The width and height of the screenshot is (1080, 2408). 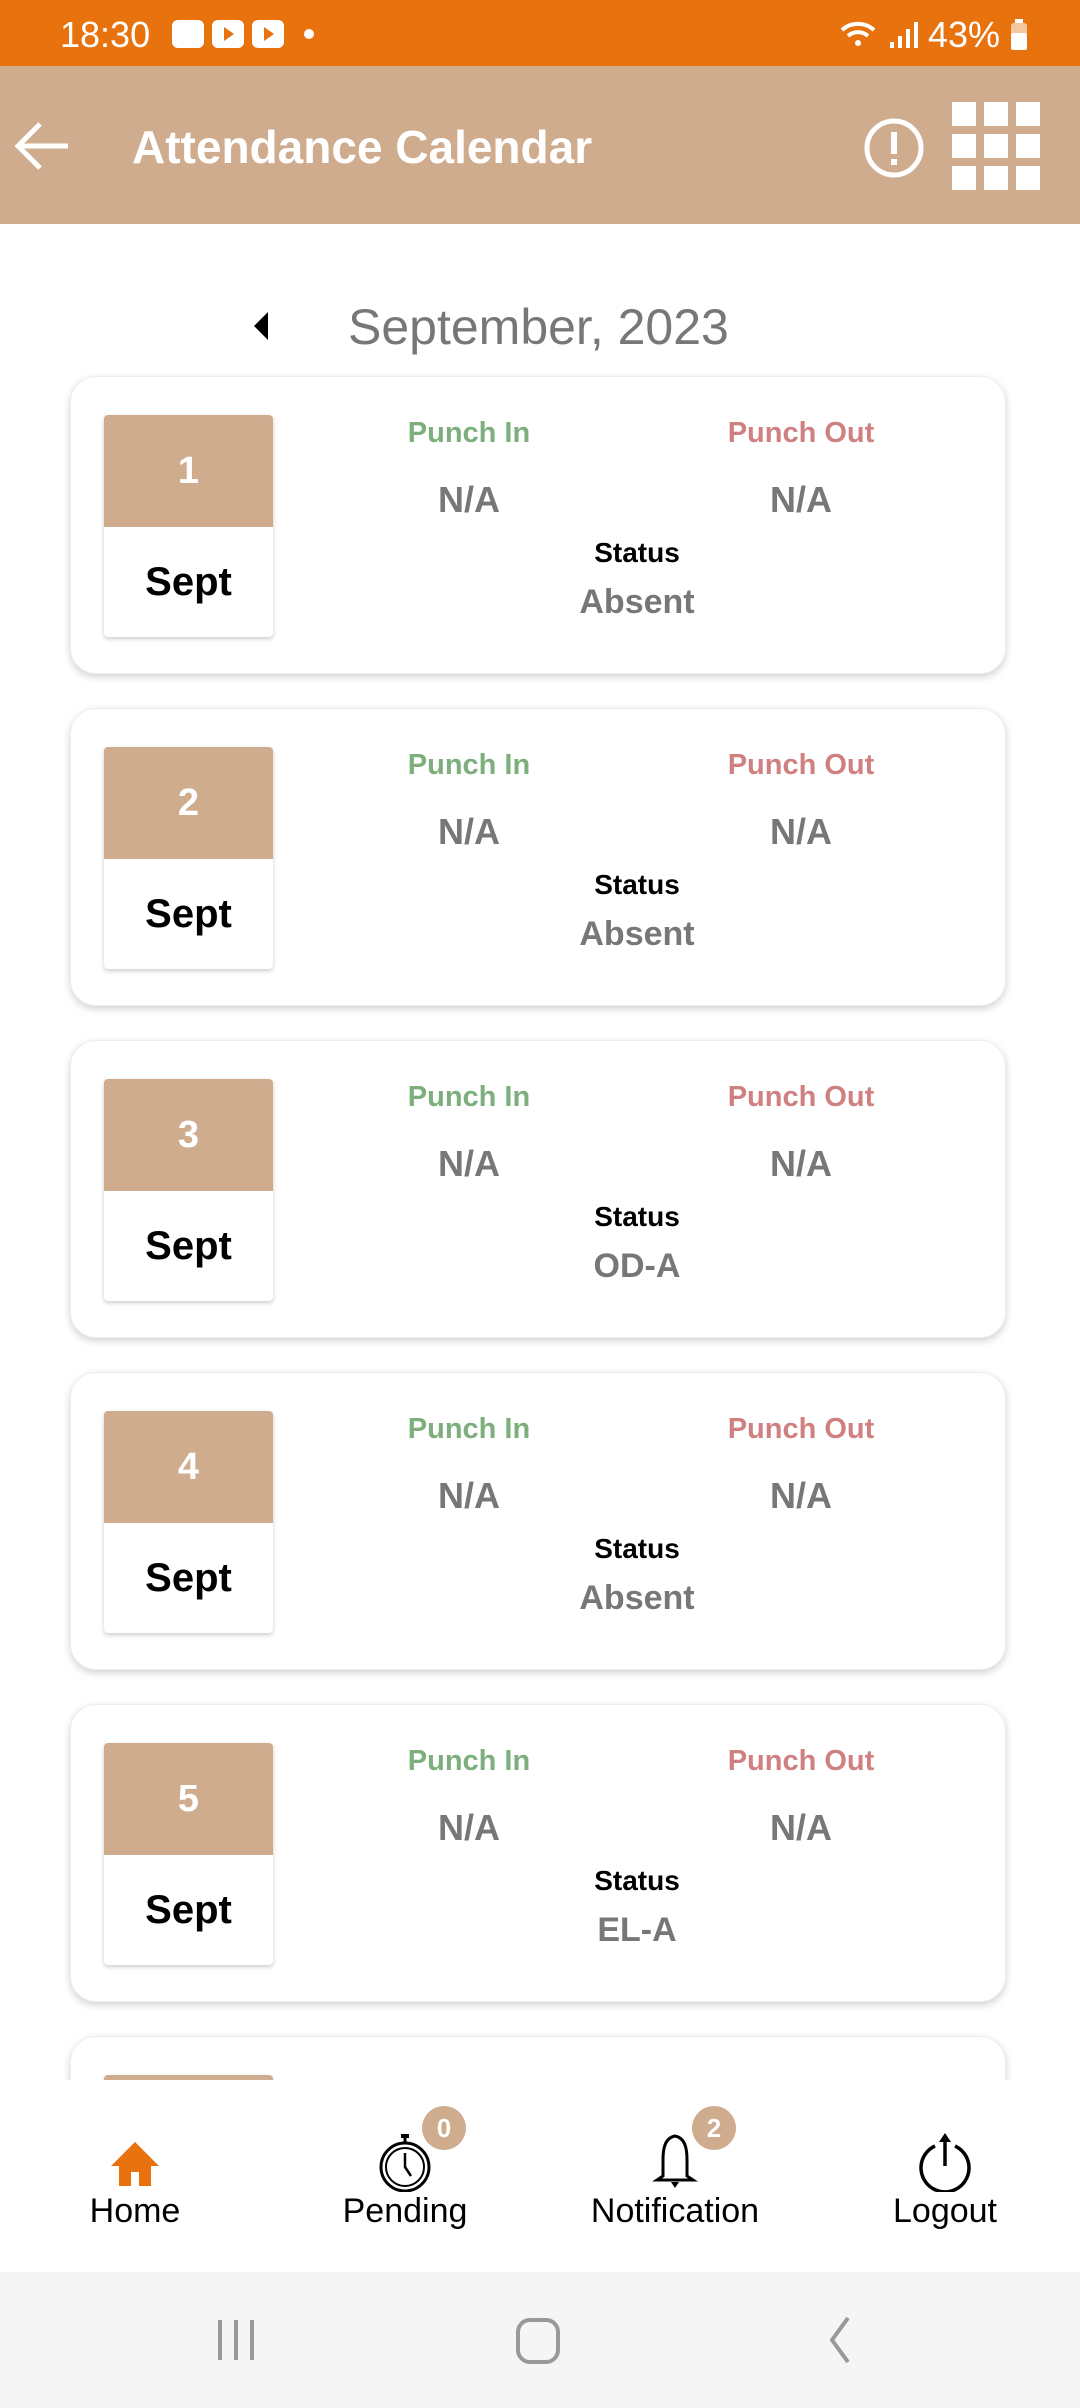 I want to click on date-badge: 2 Sept, so click(x=188, y=858).